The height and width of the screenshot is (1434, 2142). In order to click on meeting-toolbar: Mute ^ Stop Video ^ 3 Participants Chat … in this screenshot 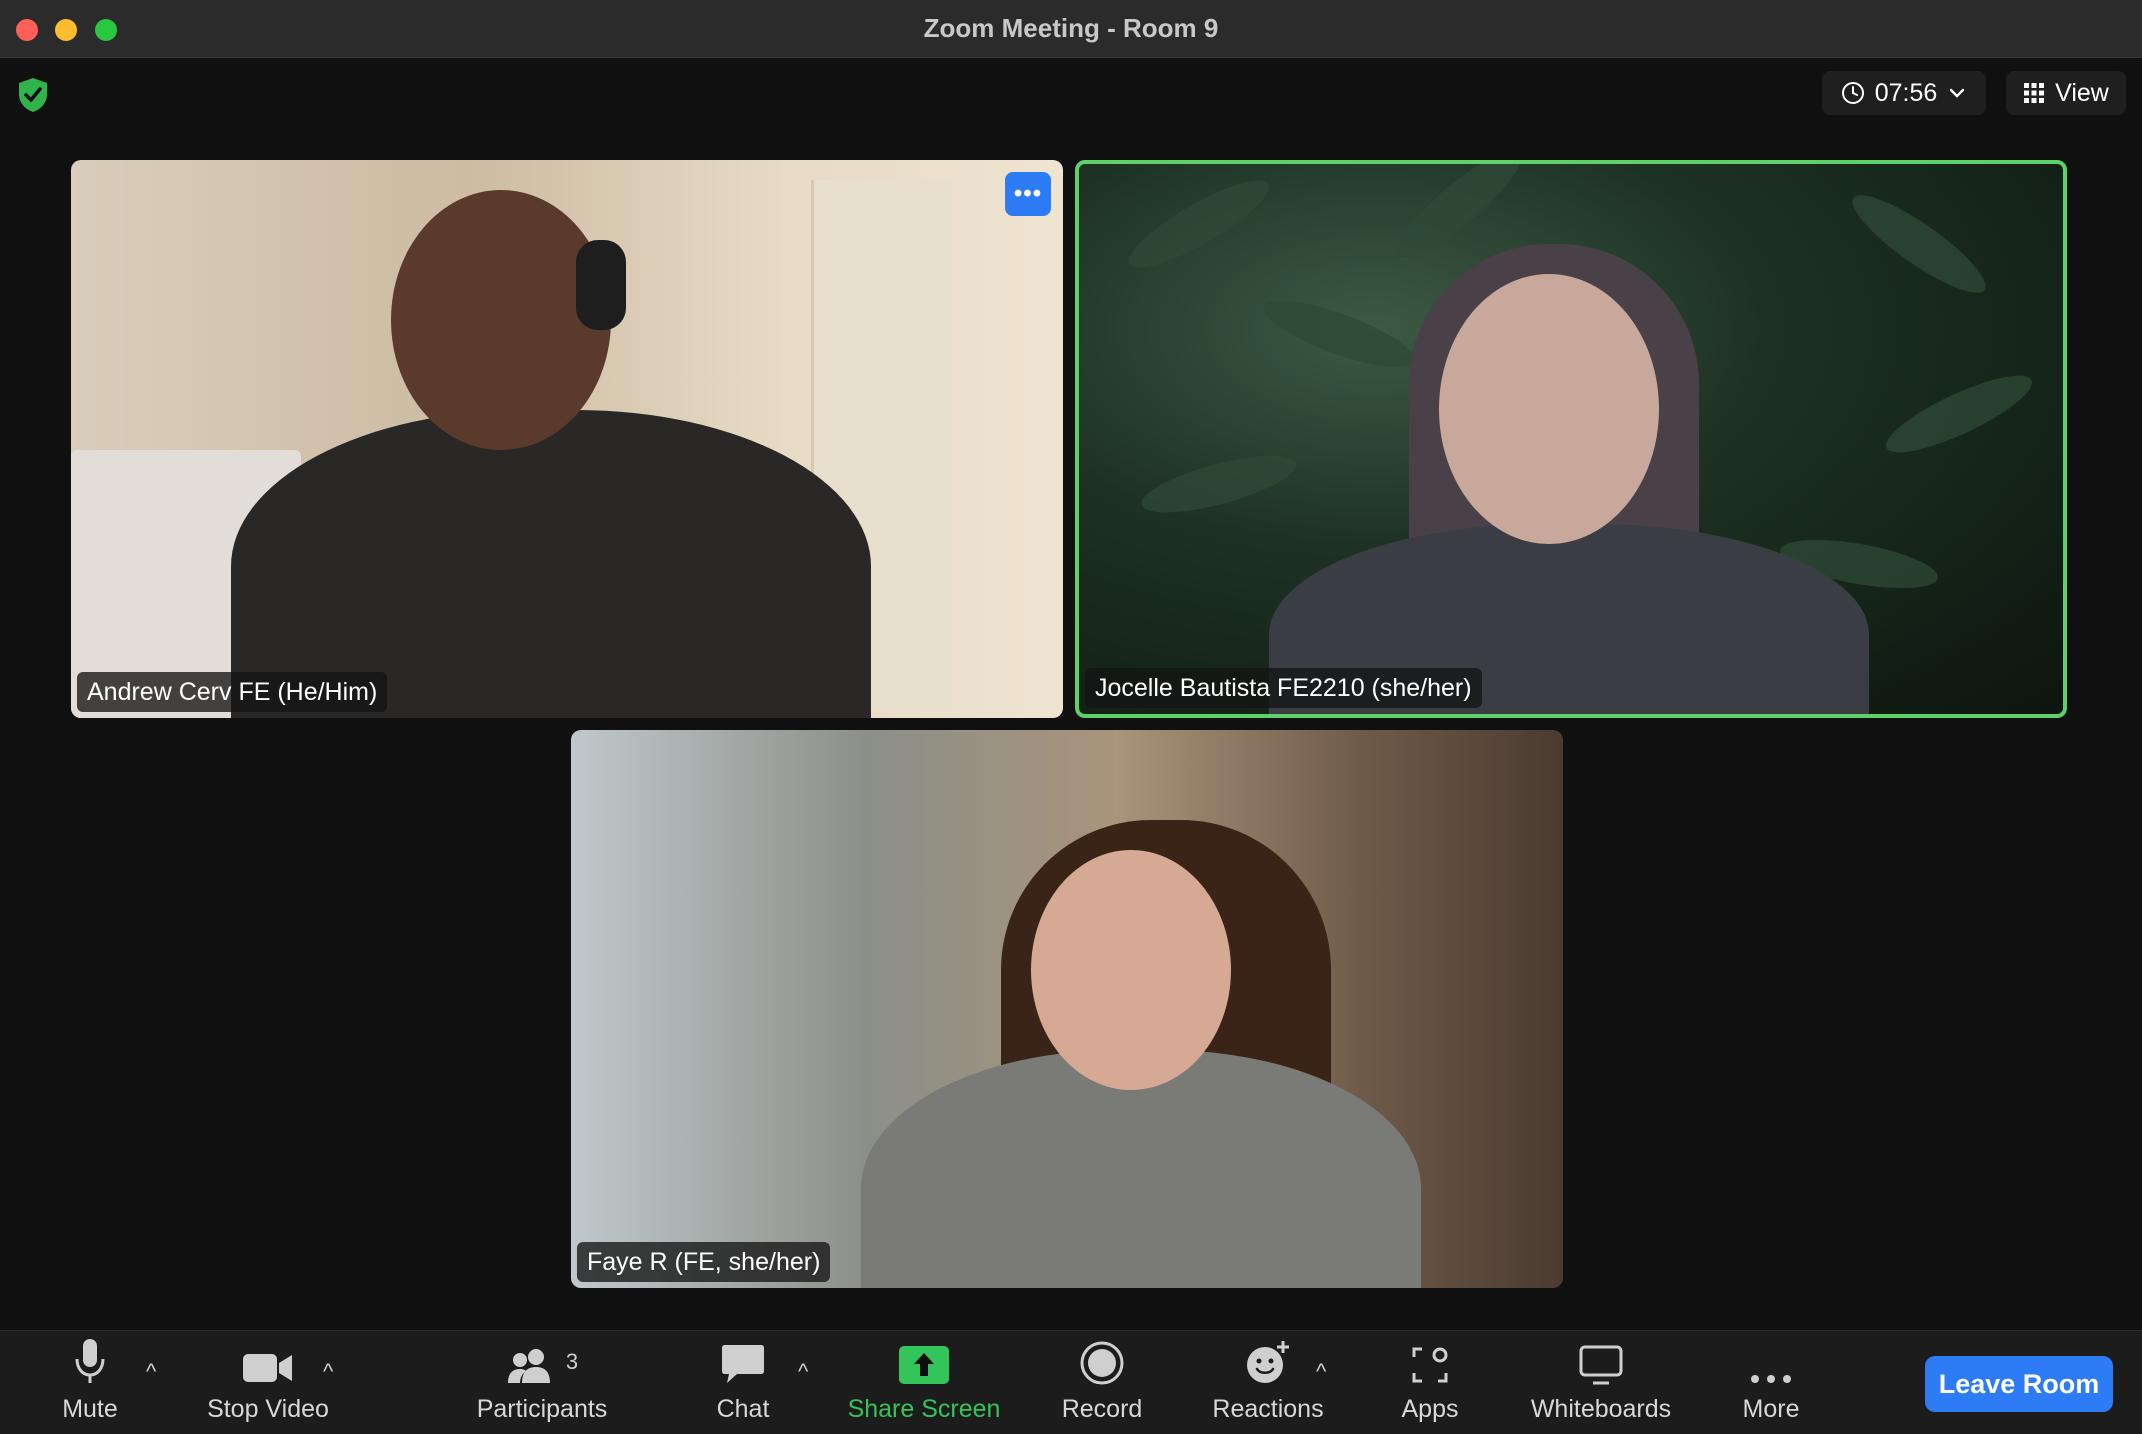, I will do `click(1071, 1382)`.